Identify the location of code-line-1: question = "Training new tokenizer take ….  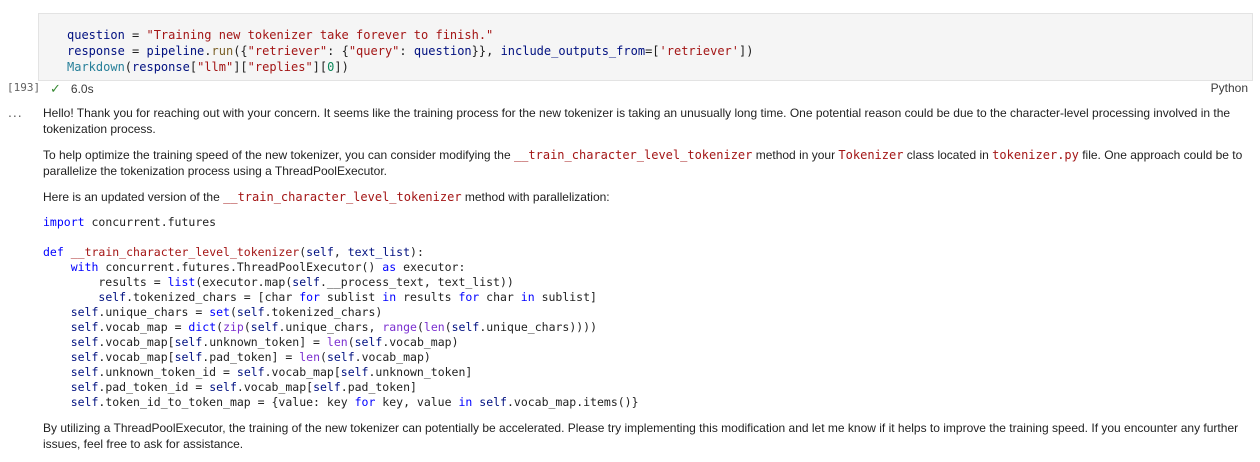
(280, 35).